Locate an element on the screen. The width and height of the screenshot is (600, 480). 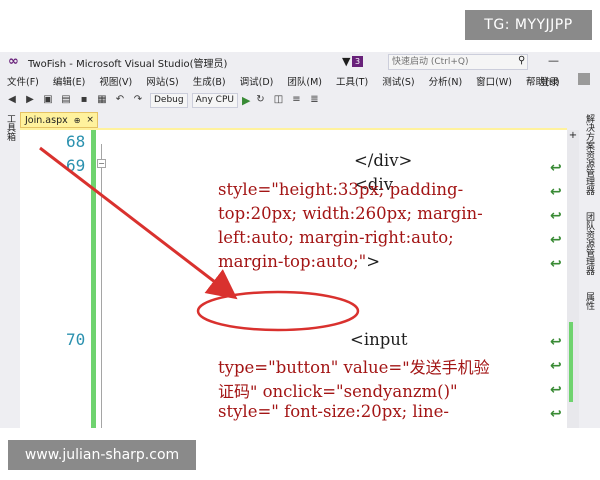
save-icon: ▪ is located at coordinates (84, 100).